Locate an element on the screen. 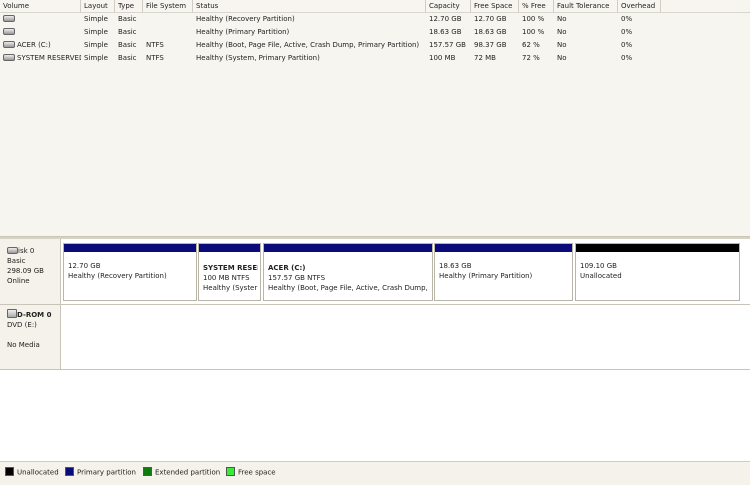 Image resolution: width=750 pixels, height=485 pixels. partition-unallocated: 109.10 GB Unallocated is located at coordinates (657, 272).